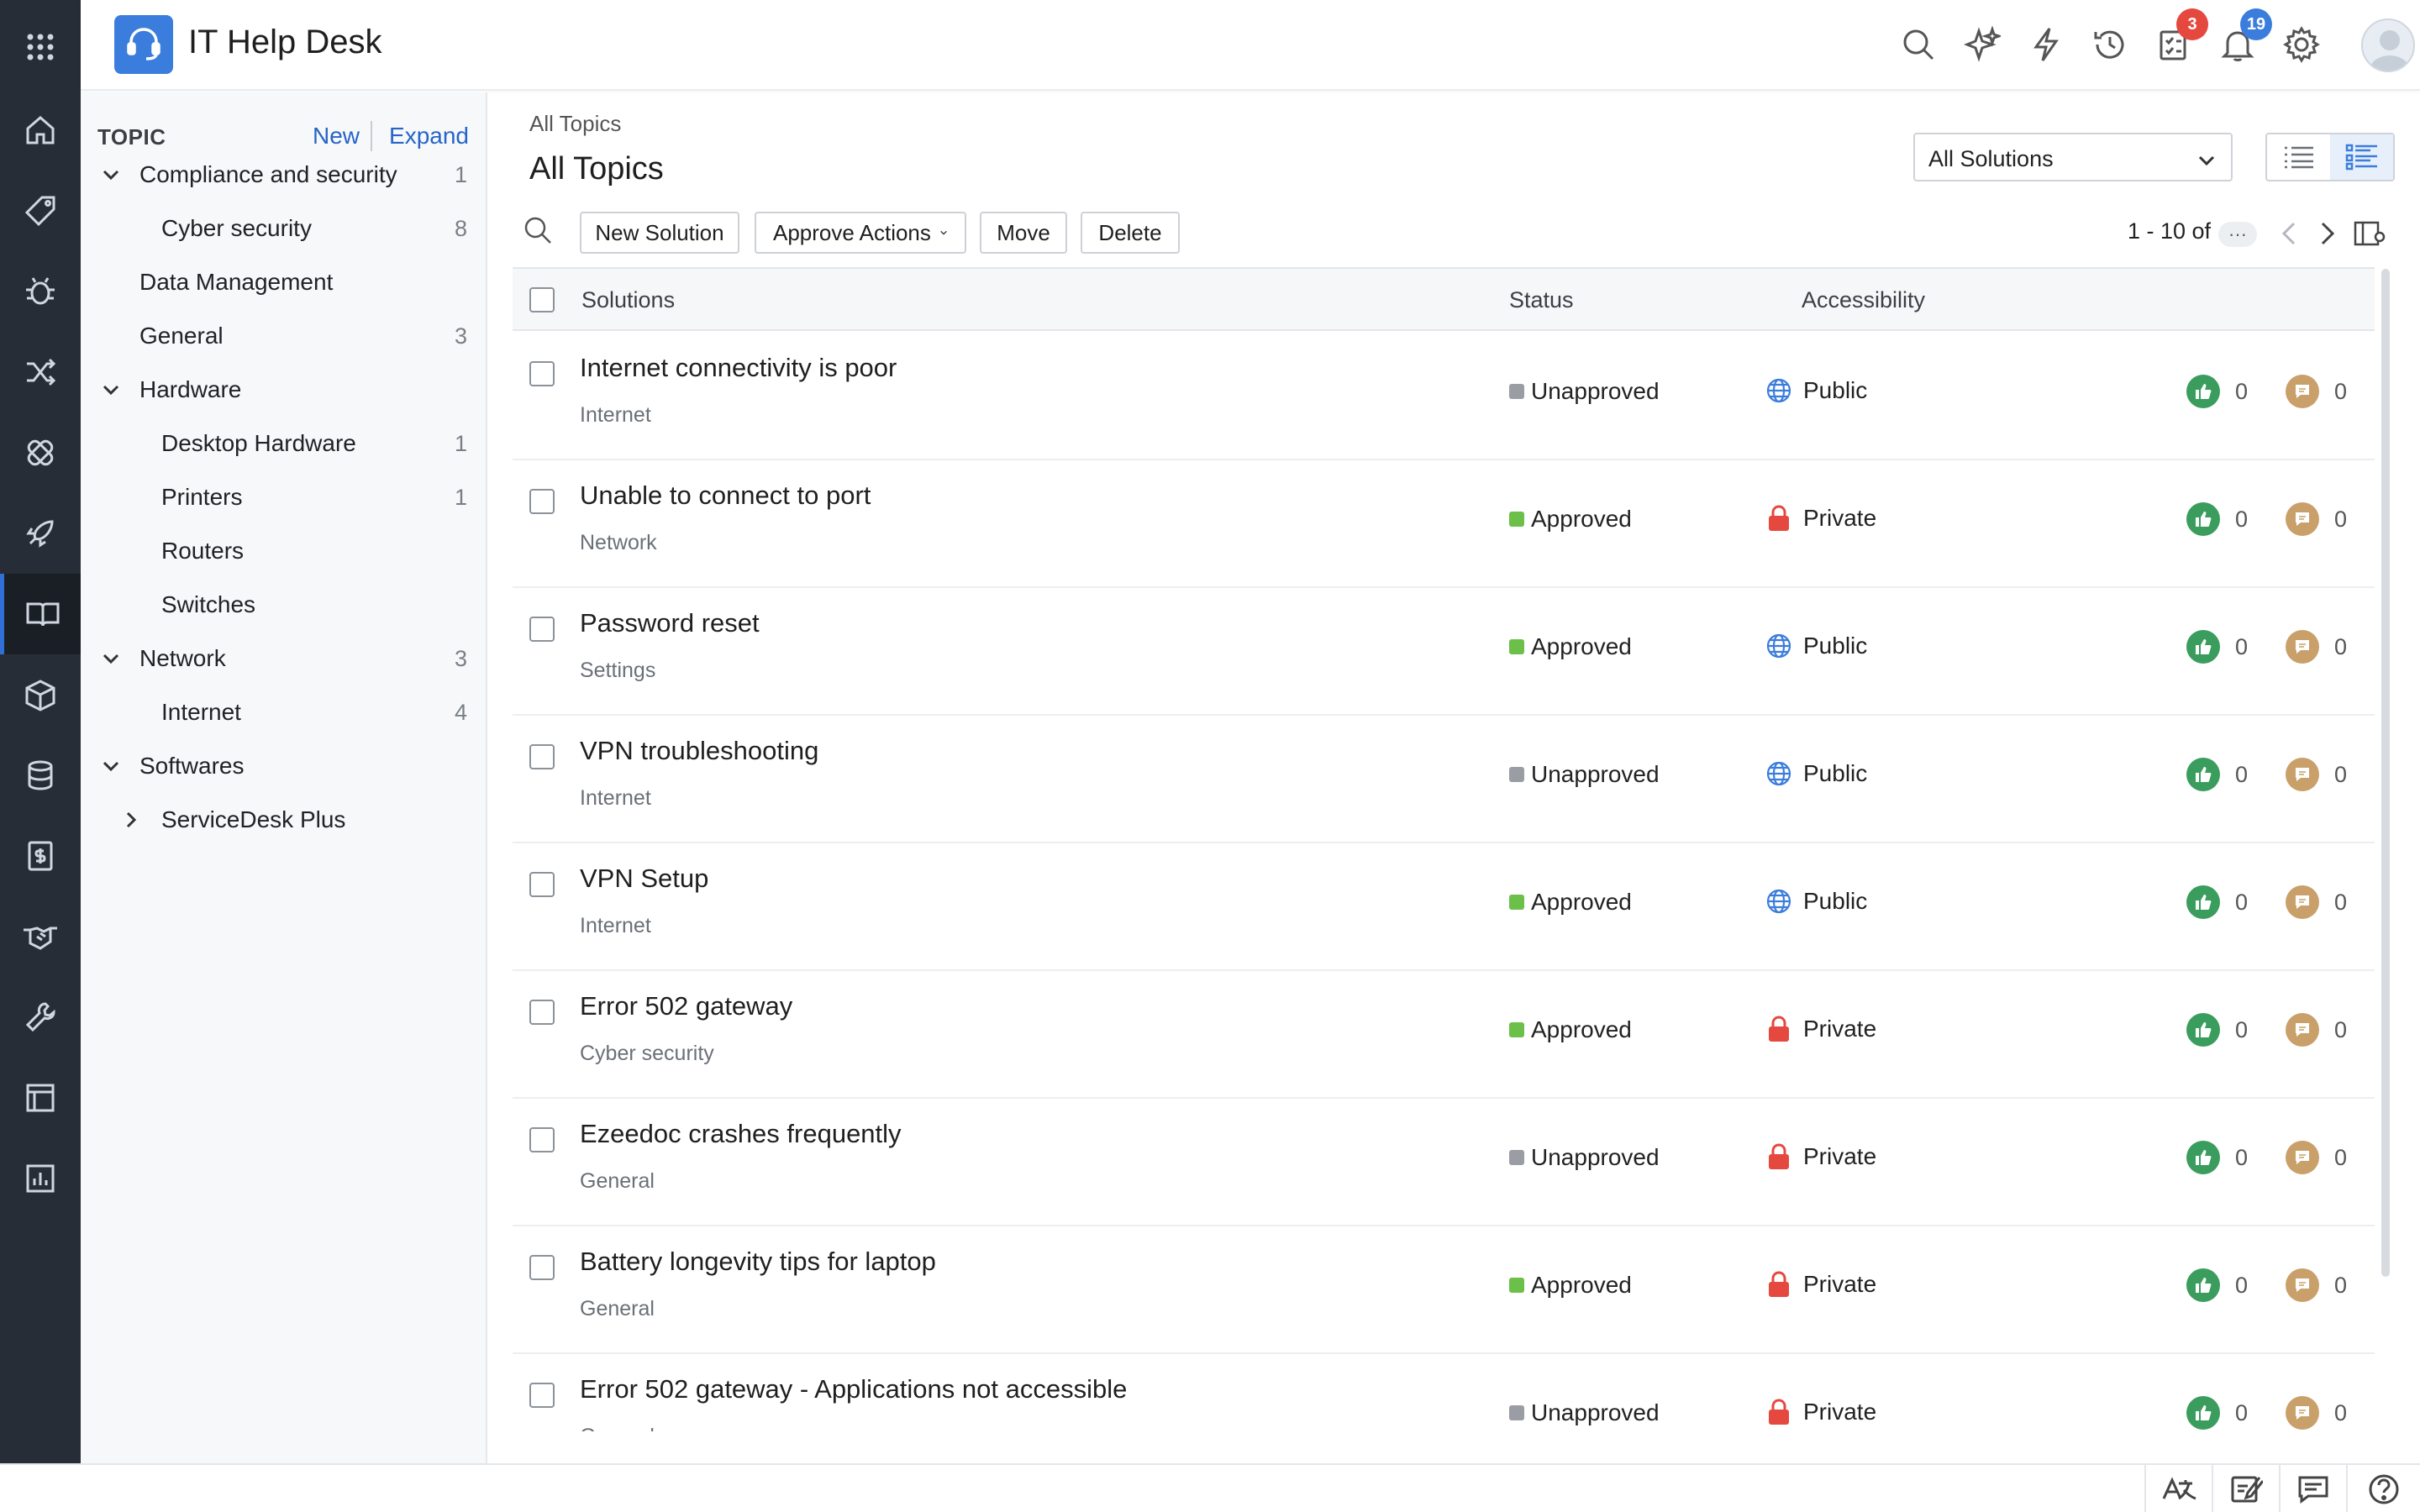 This screenshot has height=1512, width=2420. Describe the element at coordinates (2301, 44) in the screenshot. I see `settings-icon` at that location.